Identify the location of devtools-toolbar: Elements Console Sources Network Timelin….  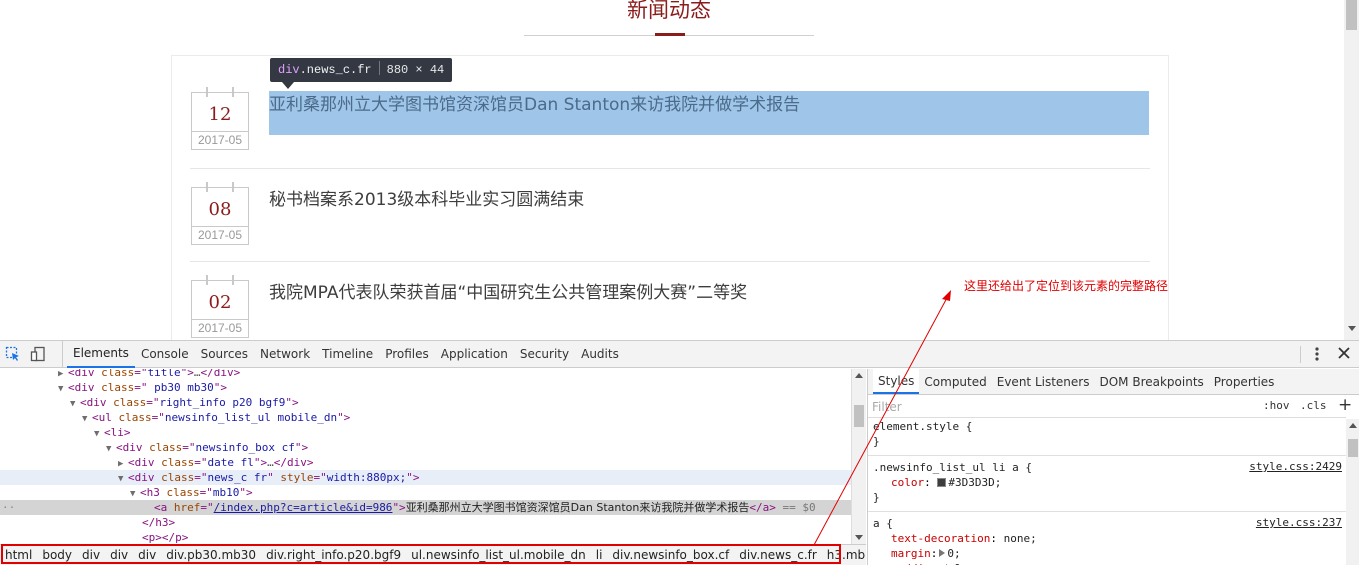
(679, 354).